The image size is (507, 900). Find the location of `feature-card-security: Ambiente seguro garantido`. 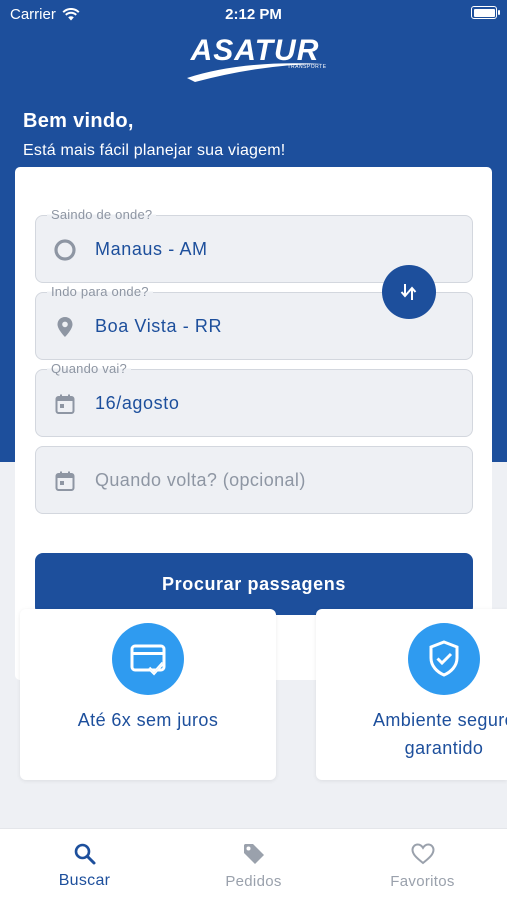

feature-card-security: Ambiente seguro garantido is located at coordinates (411, 694).